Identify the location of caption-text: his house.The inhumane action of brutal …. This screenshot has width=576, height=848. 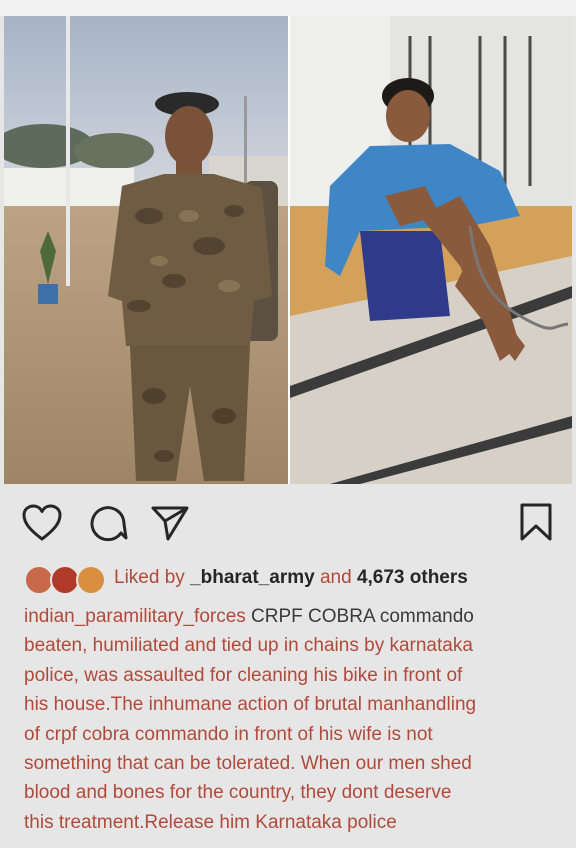
(250, 705).